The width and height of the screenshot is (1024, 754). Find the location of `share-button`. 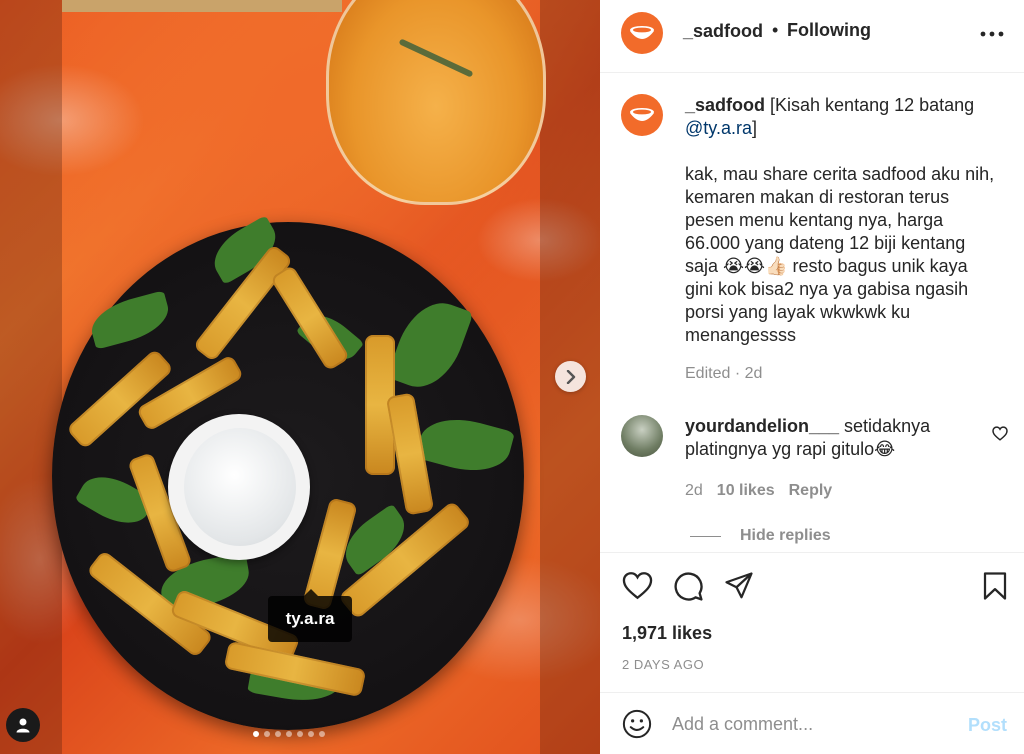

share-button is located at coordinates (739, 588).